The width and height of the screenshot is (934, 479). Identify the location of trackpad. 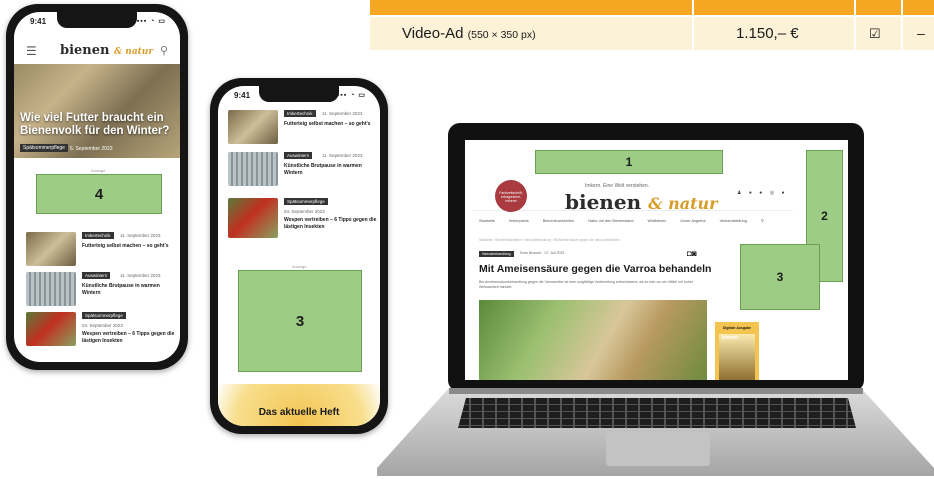
(658, 449).